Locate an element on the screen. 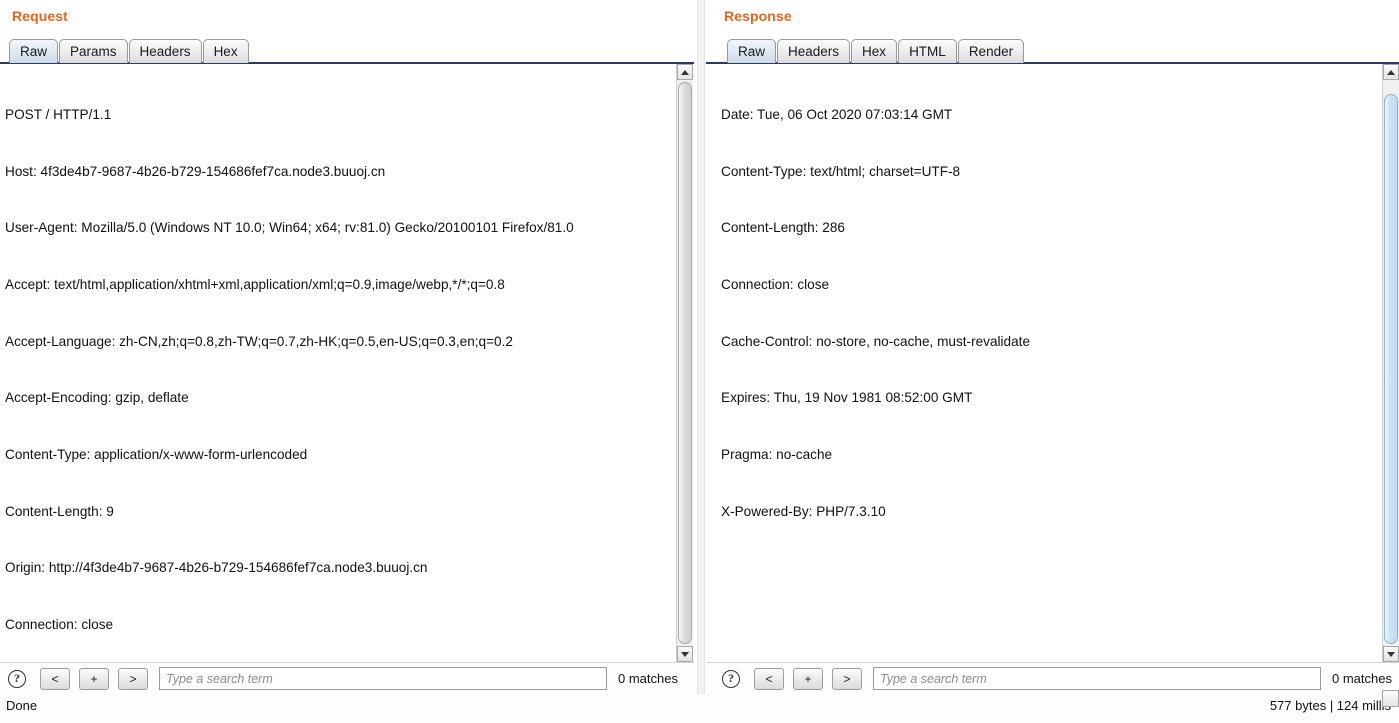  request-search-bar: ? < + > Type a search term 0 matches is located at coordinates (347, 678).